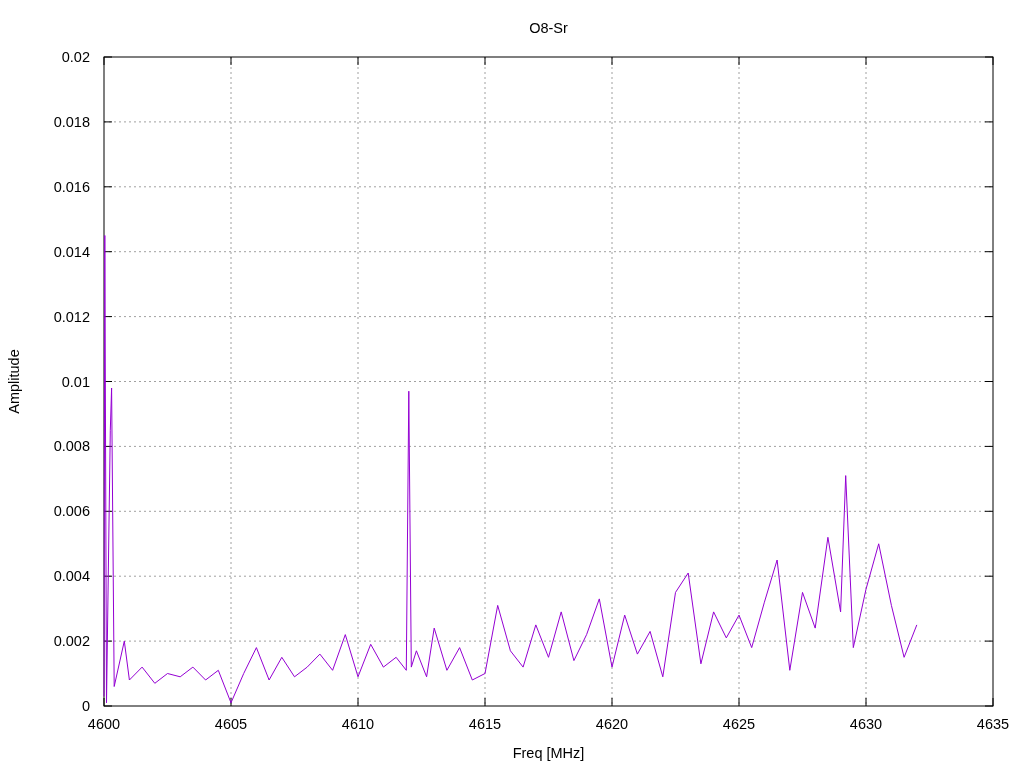 This screenshot has height=768, width=1024. I want to click on y-tick-label: 0, so click(85, 706).